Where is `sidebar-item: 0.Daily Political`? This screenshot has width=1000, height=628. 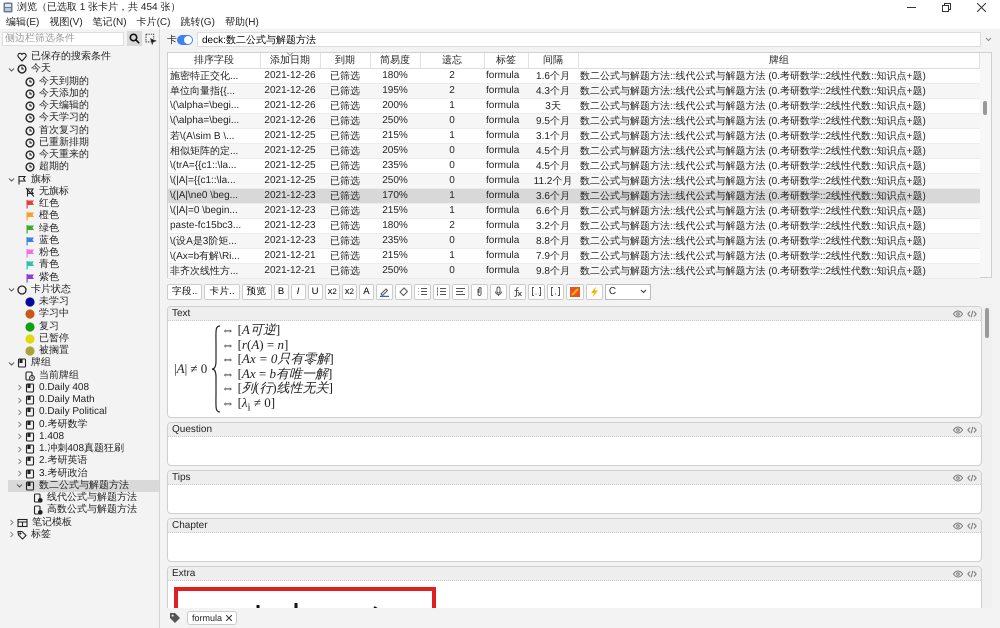 sidebar-item: 0.Daily Political is located at coordinates (83, 412).